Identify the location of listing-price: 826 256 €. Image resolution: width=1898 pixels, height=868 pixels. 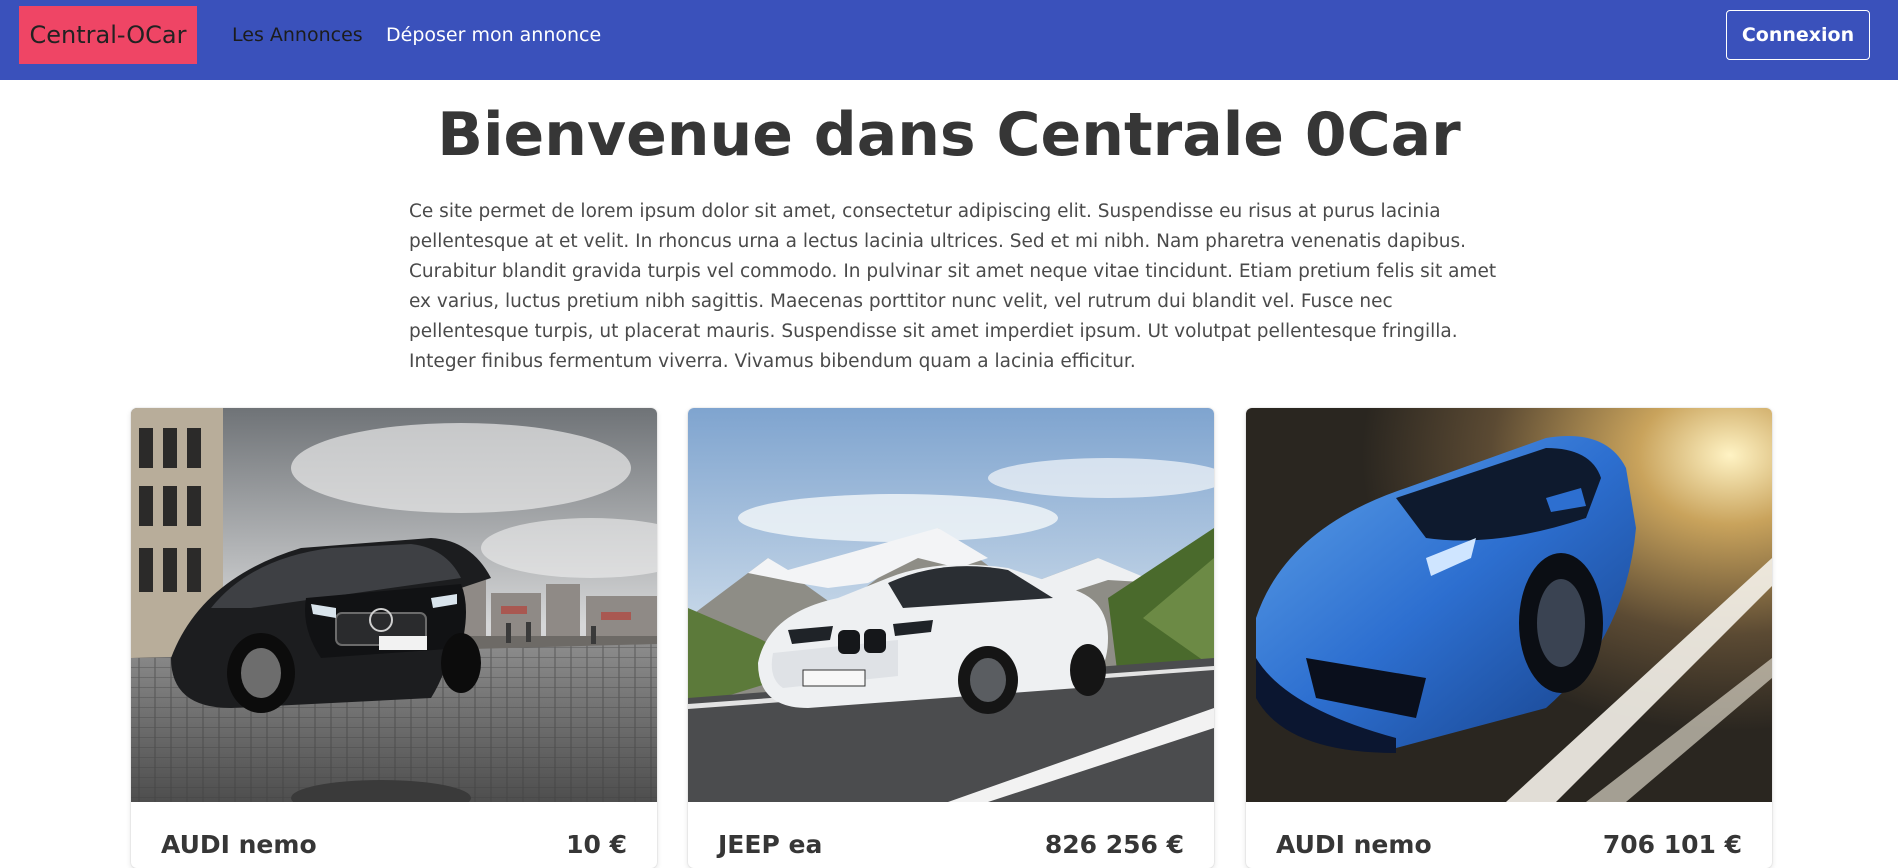
(1114, 844).